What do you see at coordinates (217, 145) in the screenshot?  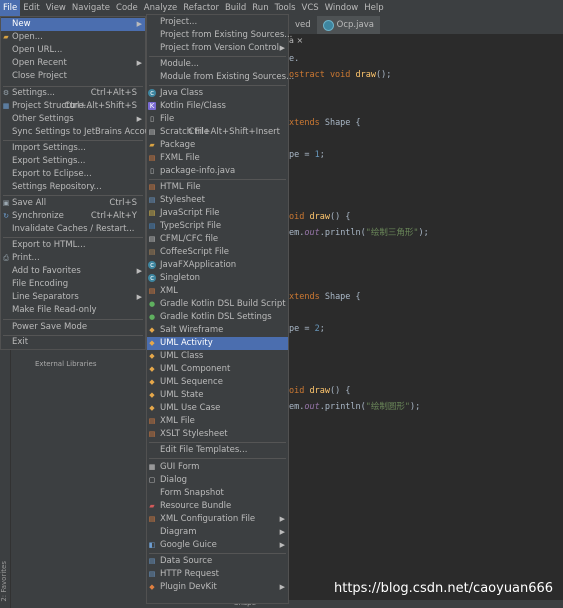 I see `new-item-package: ▰ Package` at bounding box center [217, 145].